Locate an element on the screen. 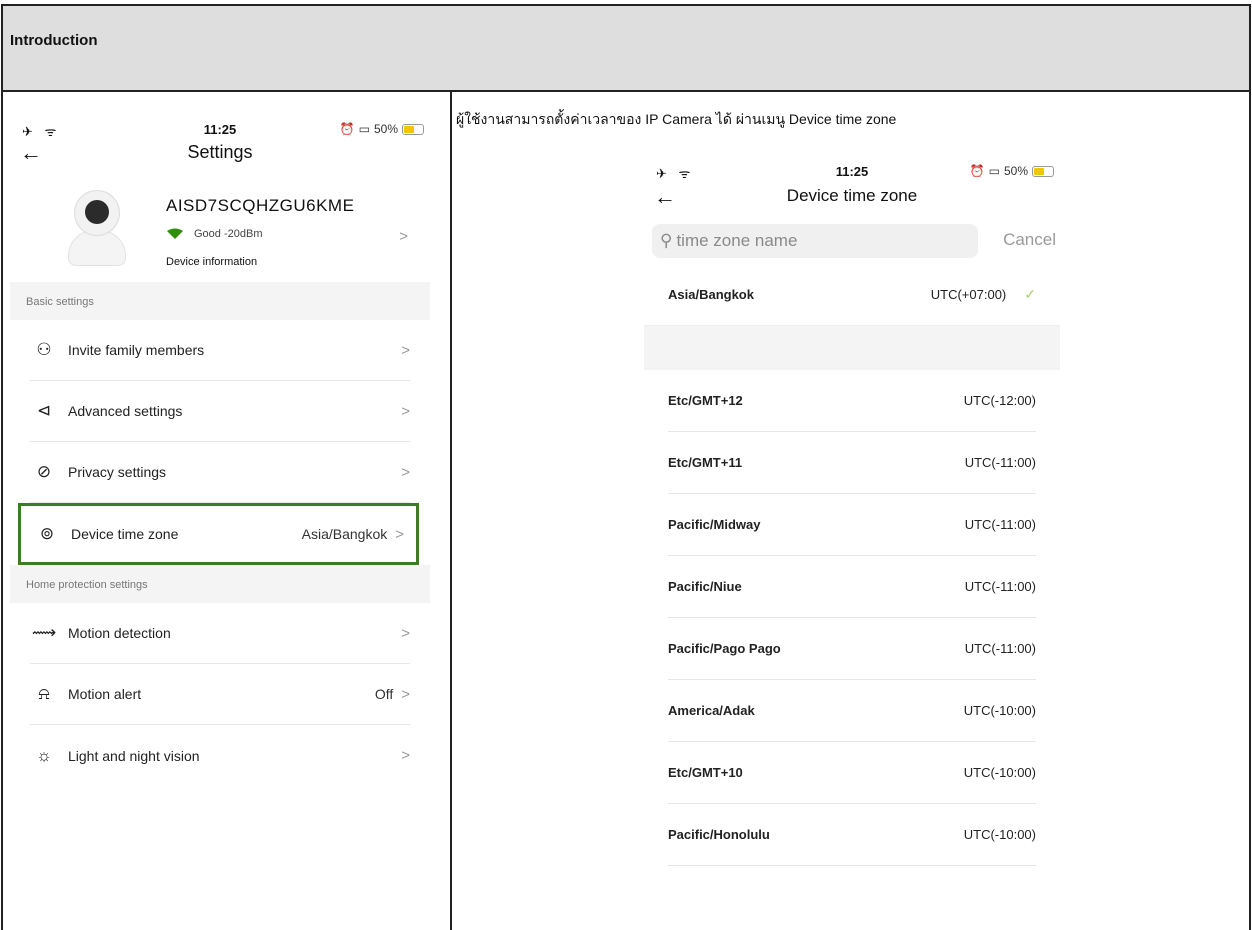  selected-time-zone-row: Asia/Bangkok UTC(+07:00) ✓ is located at coordinates (852, 295).